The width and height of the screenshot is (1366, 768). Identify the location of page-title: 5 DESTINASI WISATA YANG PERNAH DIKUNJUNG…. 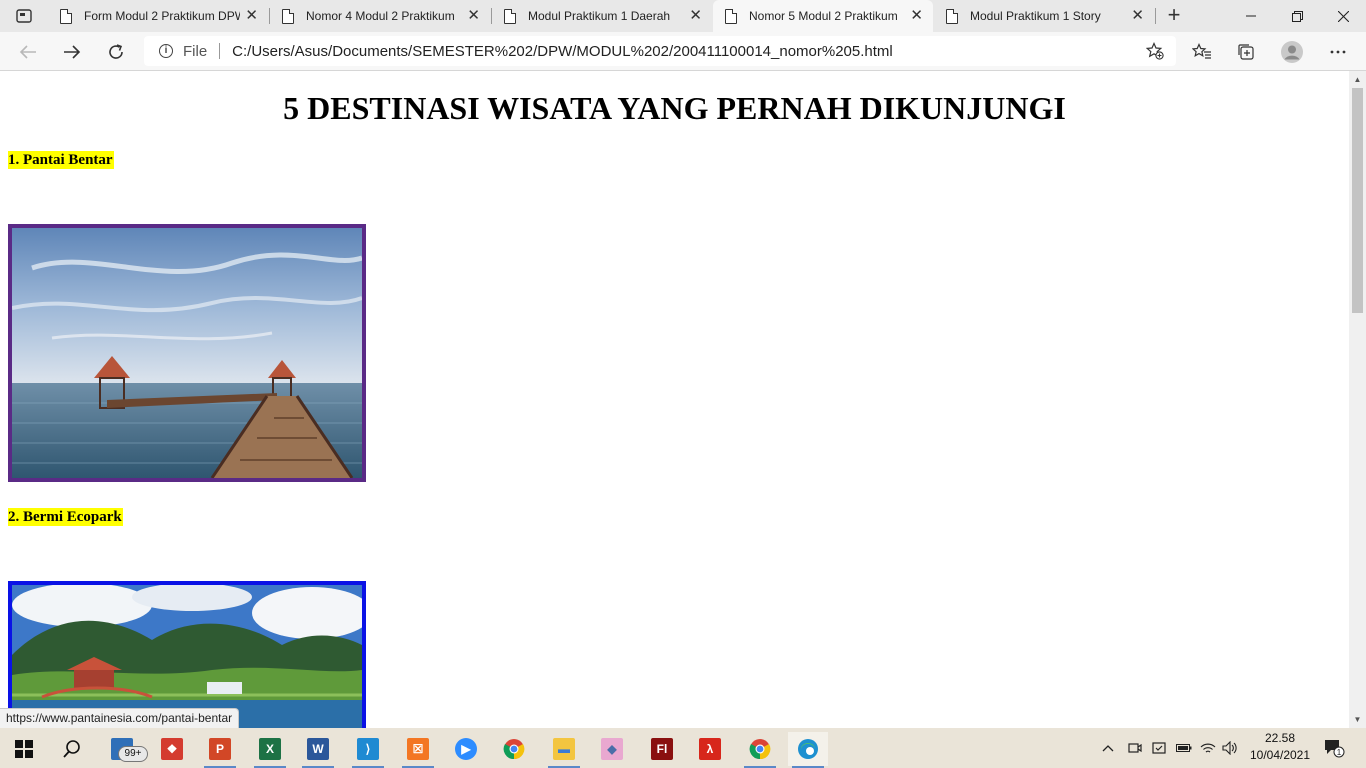
(674, 108).